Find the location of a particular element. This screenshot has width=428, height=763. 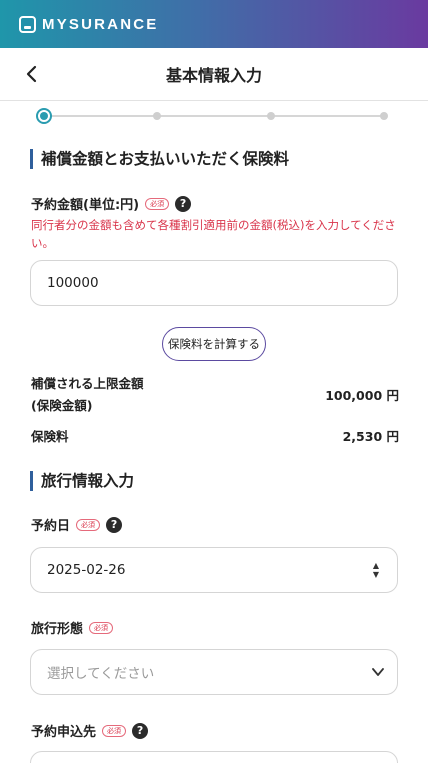

page-header: 基本情報入力 is located at coordinates (214, 74).